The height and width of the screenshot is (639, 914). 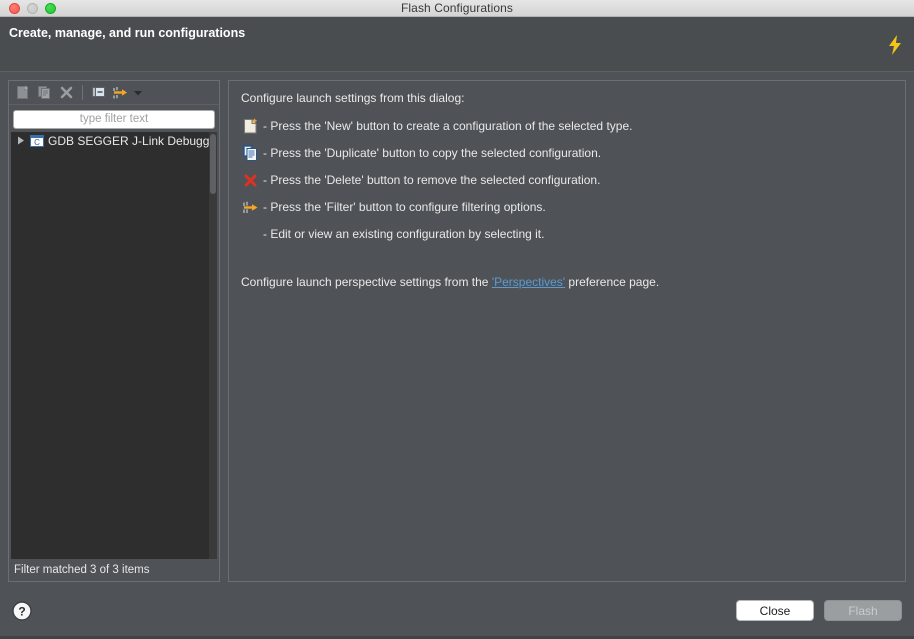 I want to click on tree-item-label: GDB SEGGER J-Link Debugging, so click(x=132, y=140).